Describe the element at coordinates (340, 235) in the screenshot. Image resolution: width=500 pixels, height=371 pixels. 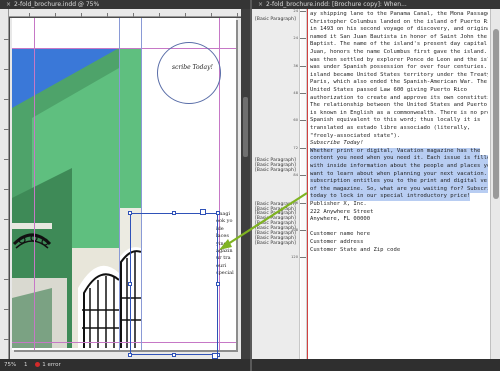
I see `story-line: Customer name here` at that location.